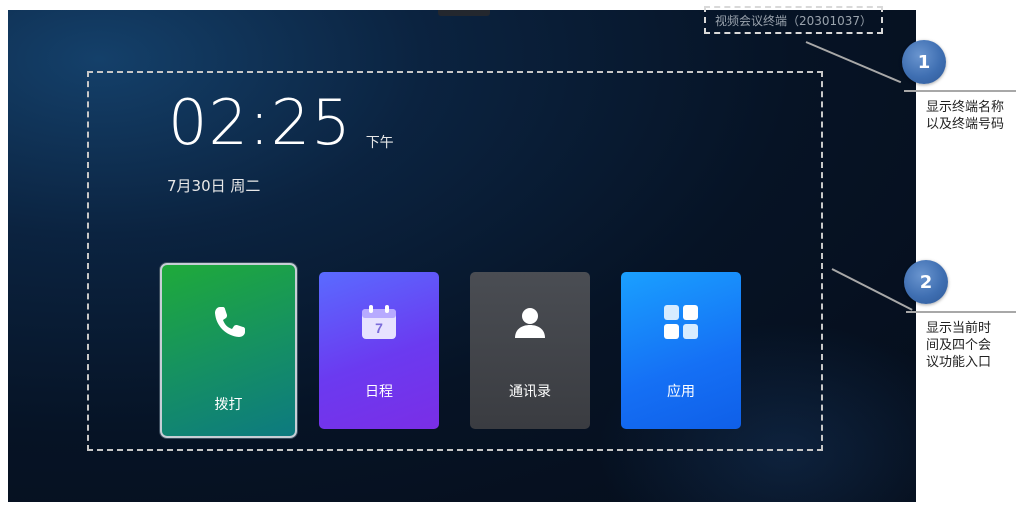 The height and width of the screenshot is (517, 1022). What do you see at coordinates (379, 350) in the screenshot?
I see `schedule-tile: 7 日程` at bounding box center [379, 350].